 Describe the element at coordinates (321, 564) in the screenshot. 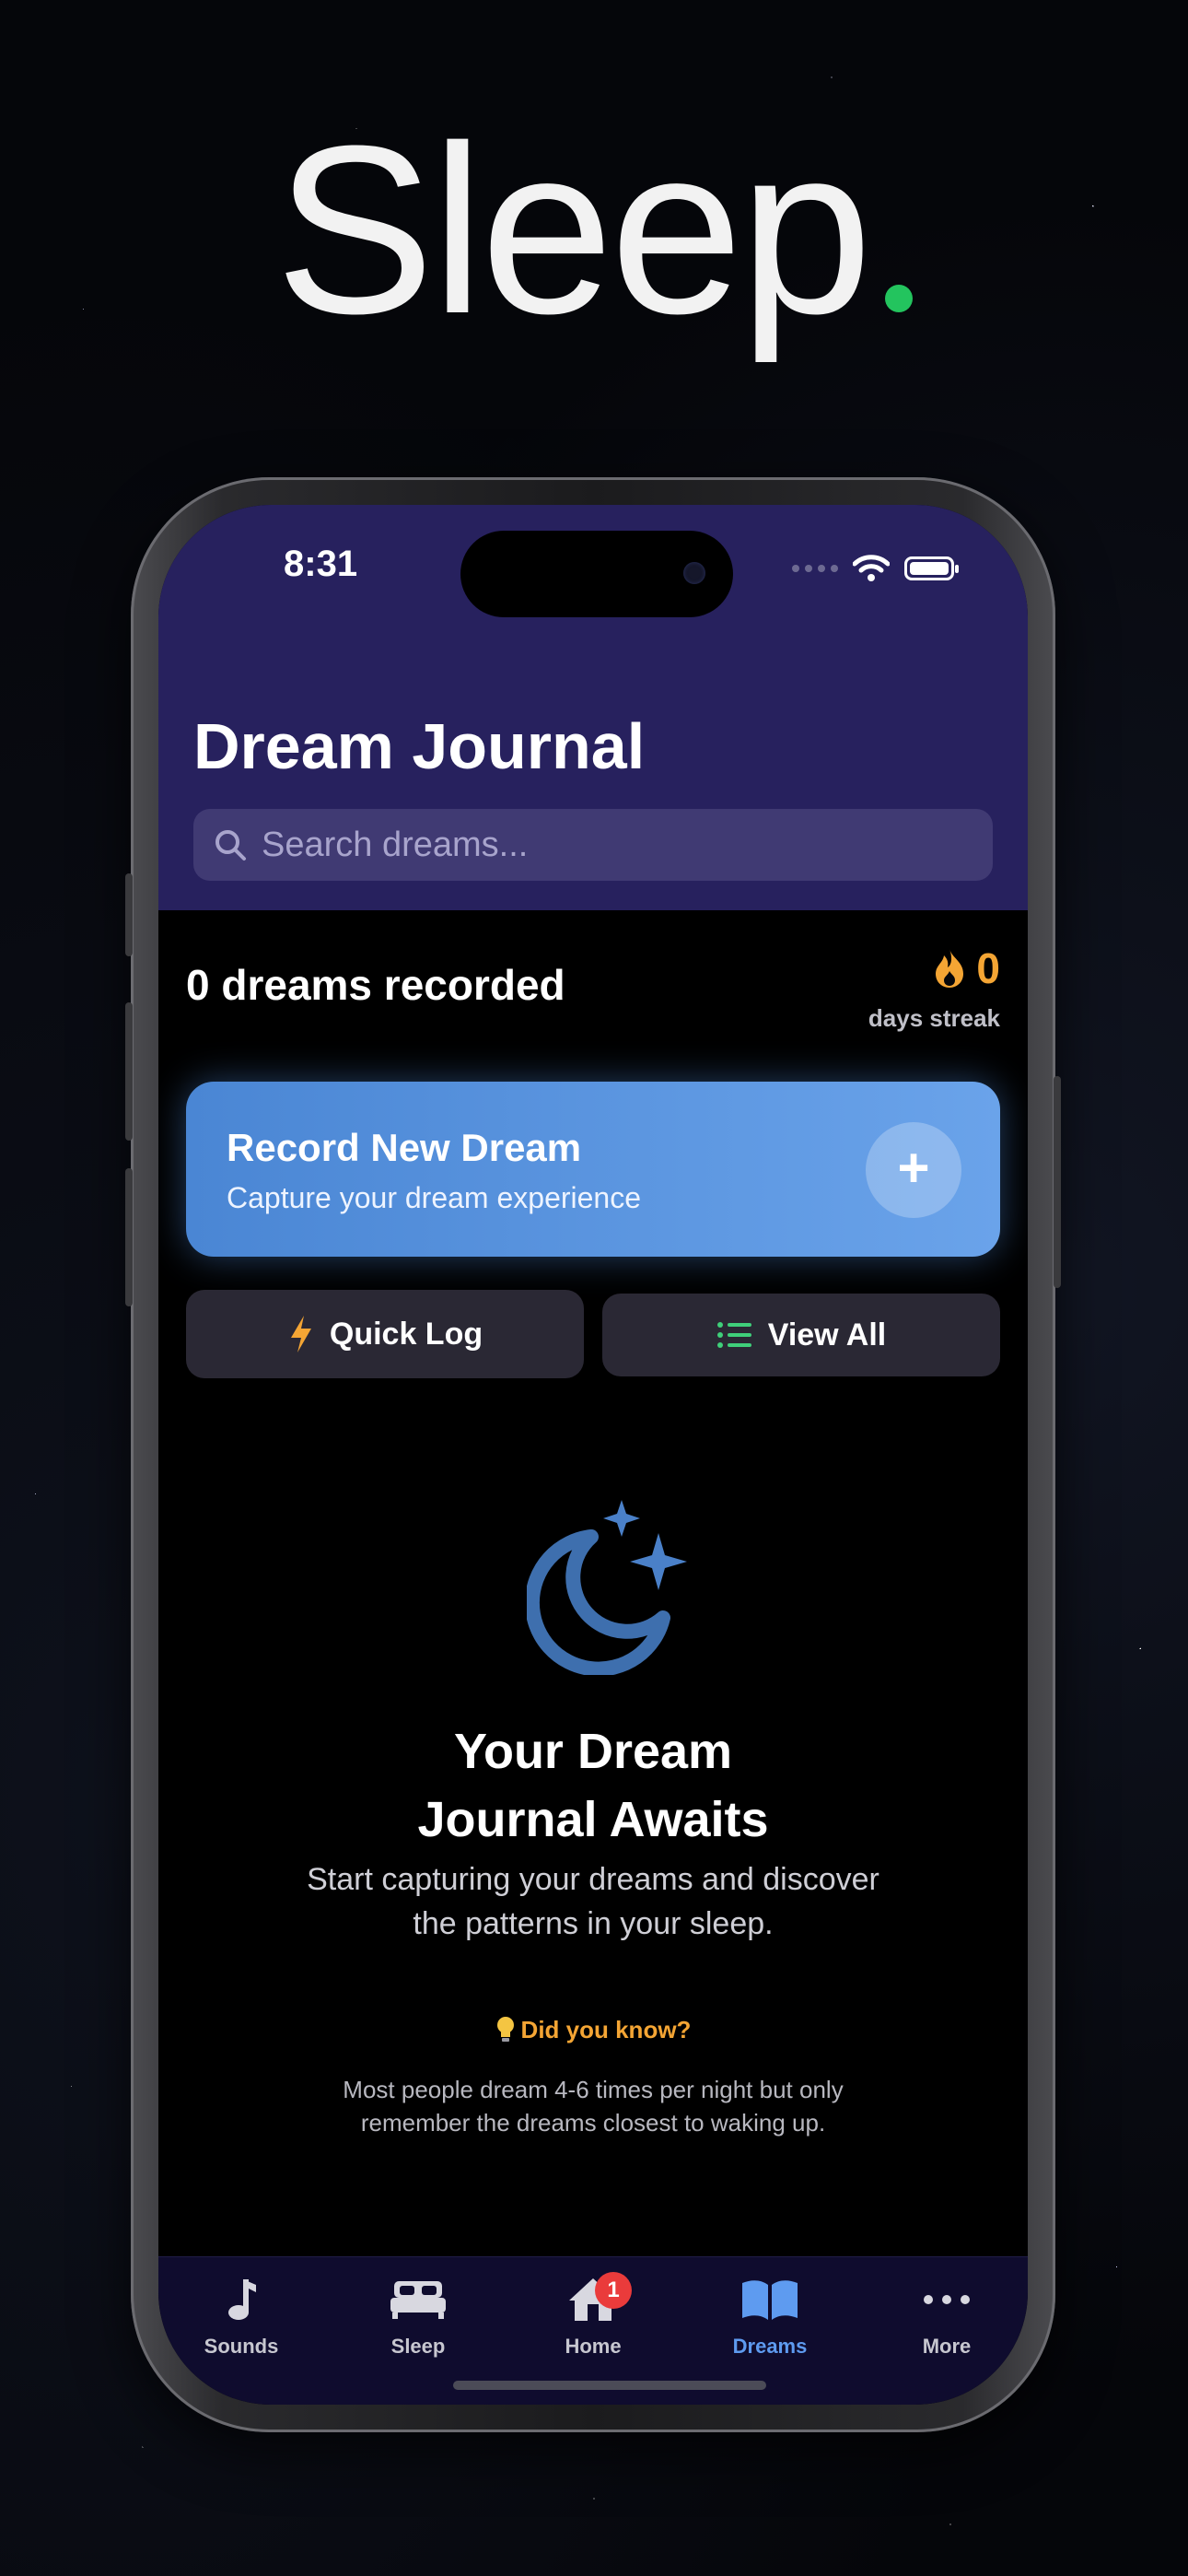

I see `status-time: 8:31` at that location.